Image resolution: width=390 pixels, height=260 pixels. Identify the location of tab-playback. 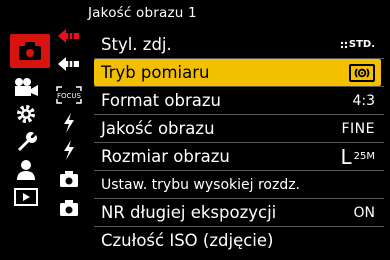
(26, 197).